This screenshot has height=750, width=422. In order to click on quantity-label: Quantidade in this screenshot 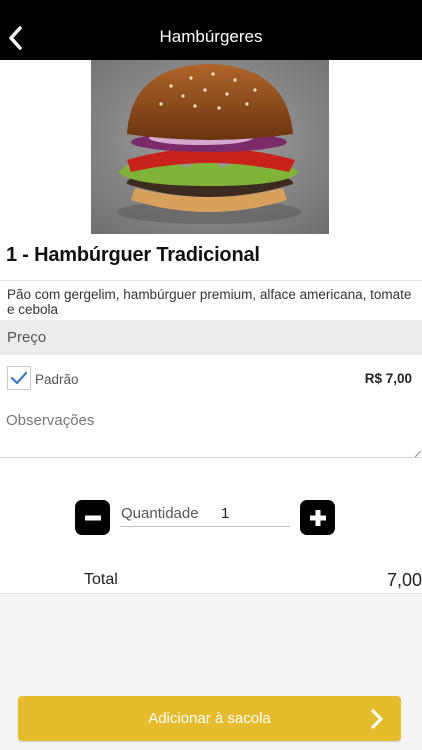, I will do `click(160, 513)`.